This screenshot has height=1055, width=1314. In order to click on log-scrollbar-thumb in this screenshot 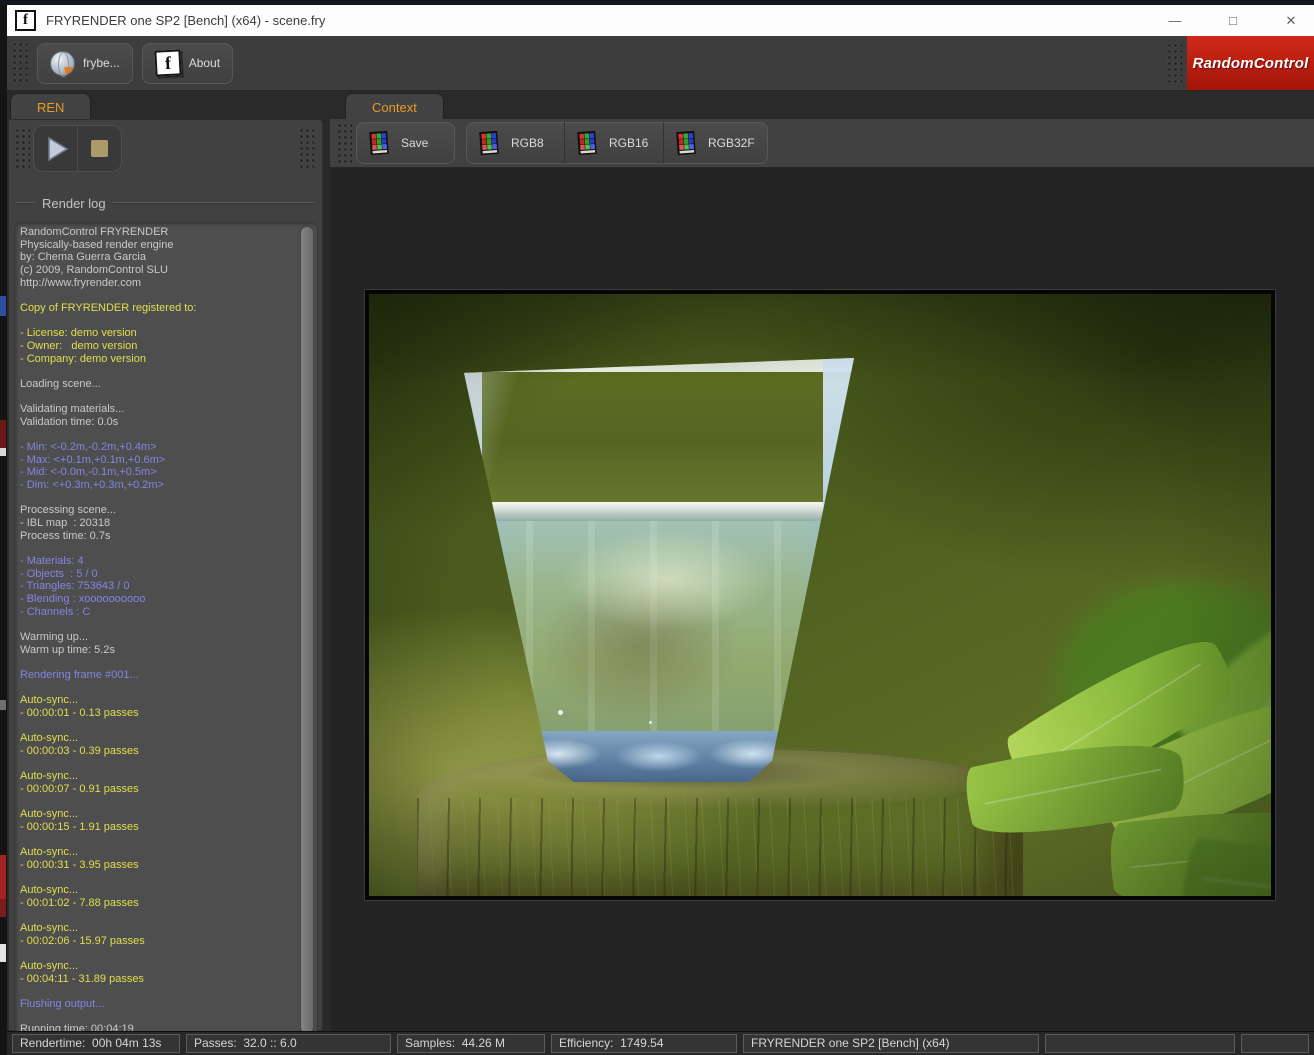, I will do `click(307, 630)`.